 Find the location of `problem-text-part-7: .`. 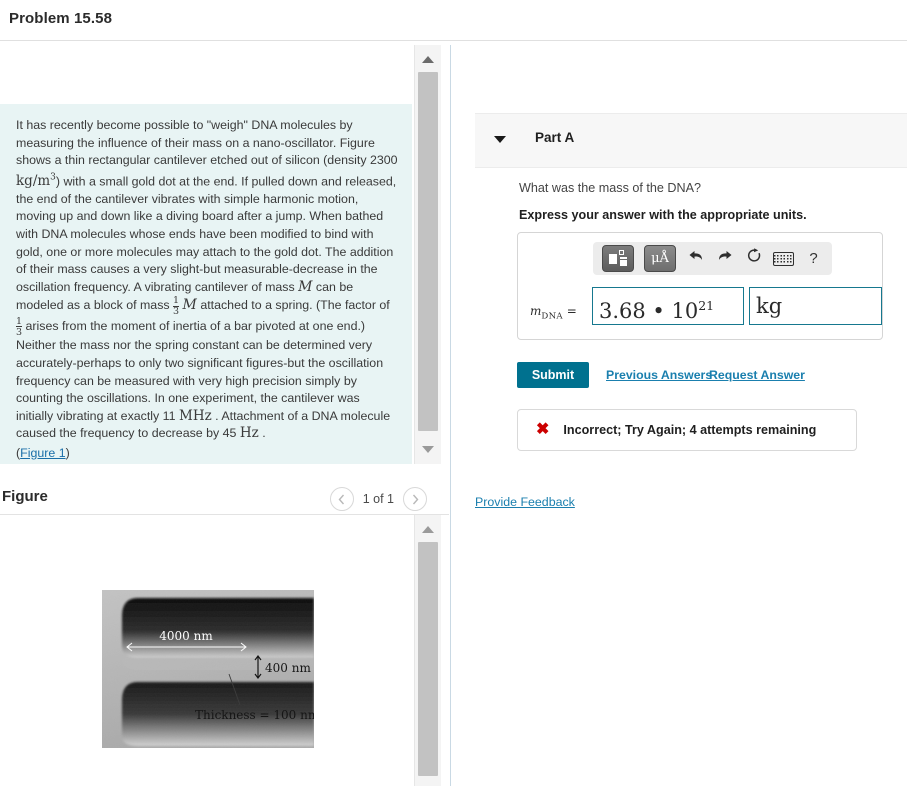

problem-text-part-7: . is located at coordinates (262, 433).